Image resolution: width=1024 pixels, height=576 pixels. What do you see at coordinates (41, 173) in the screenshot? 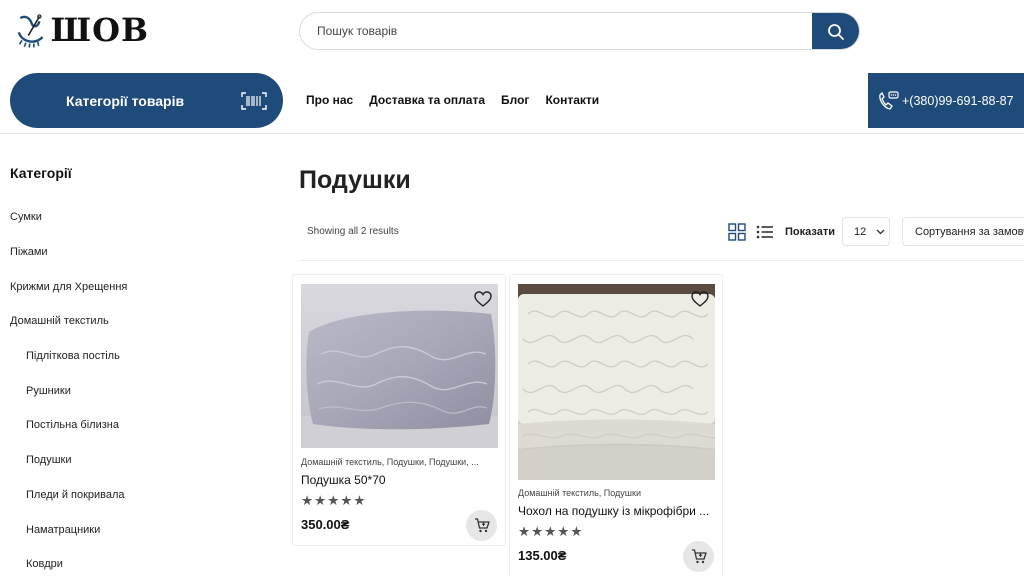
I see `sidebar-title: Категорії` at bounding box center [41, 173].